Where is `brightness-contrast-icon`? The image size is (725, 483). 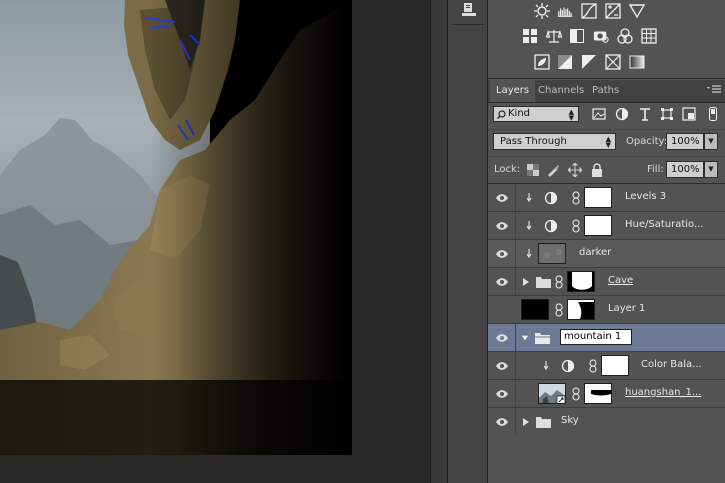
brightness-contrast-icon is located at coordinates (542, 11).